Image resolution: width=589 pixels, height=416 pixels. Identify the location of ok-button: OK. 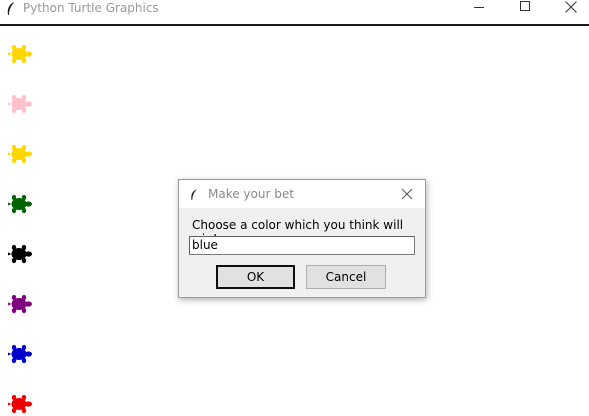
(255, 277).